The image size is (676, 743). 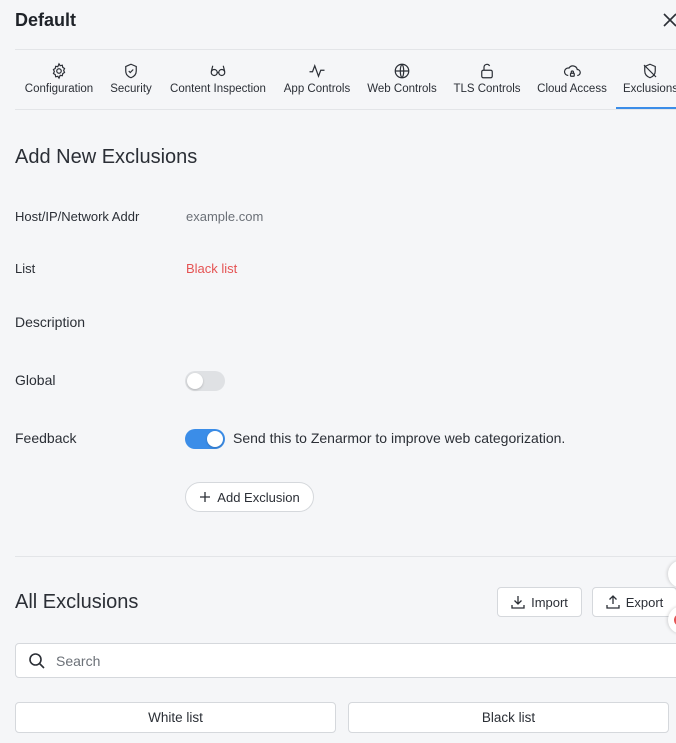 What do you see at coordinates (402, 89) in the screenshot?
I see `tab-label: Web Controls` at bounding box center [402, 89].